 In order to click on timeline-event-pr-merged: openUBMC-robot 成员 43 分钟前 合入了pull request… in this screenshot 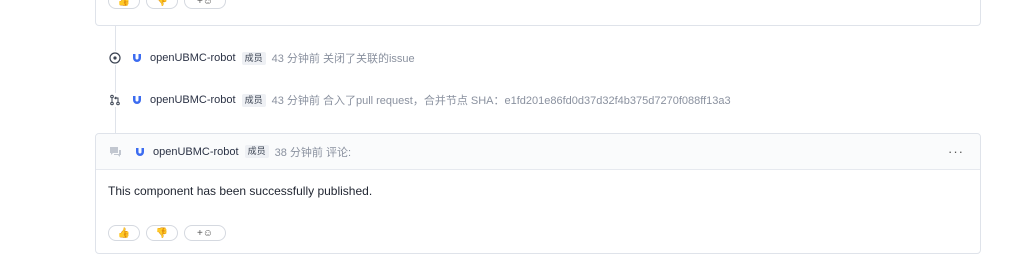, I will do `click(419, 100)`.